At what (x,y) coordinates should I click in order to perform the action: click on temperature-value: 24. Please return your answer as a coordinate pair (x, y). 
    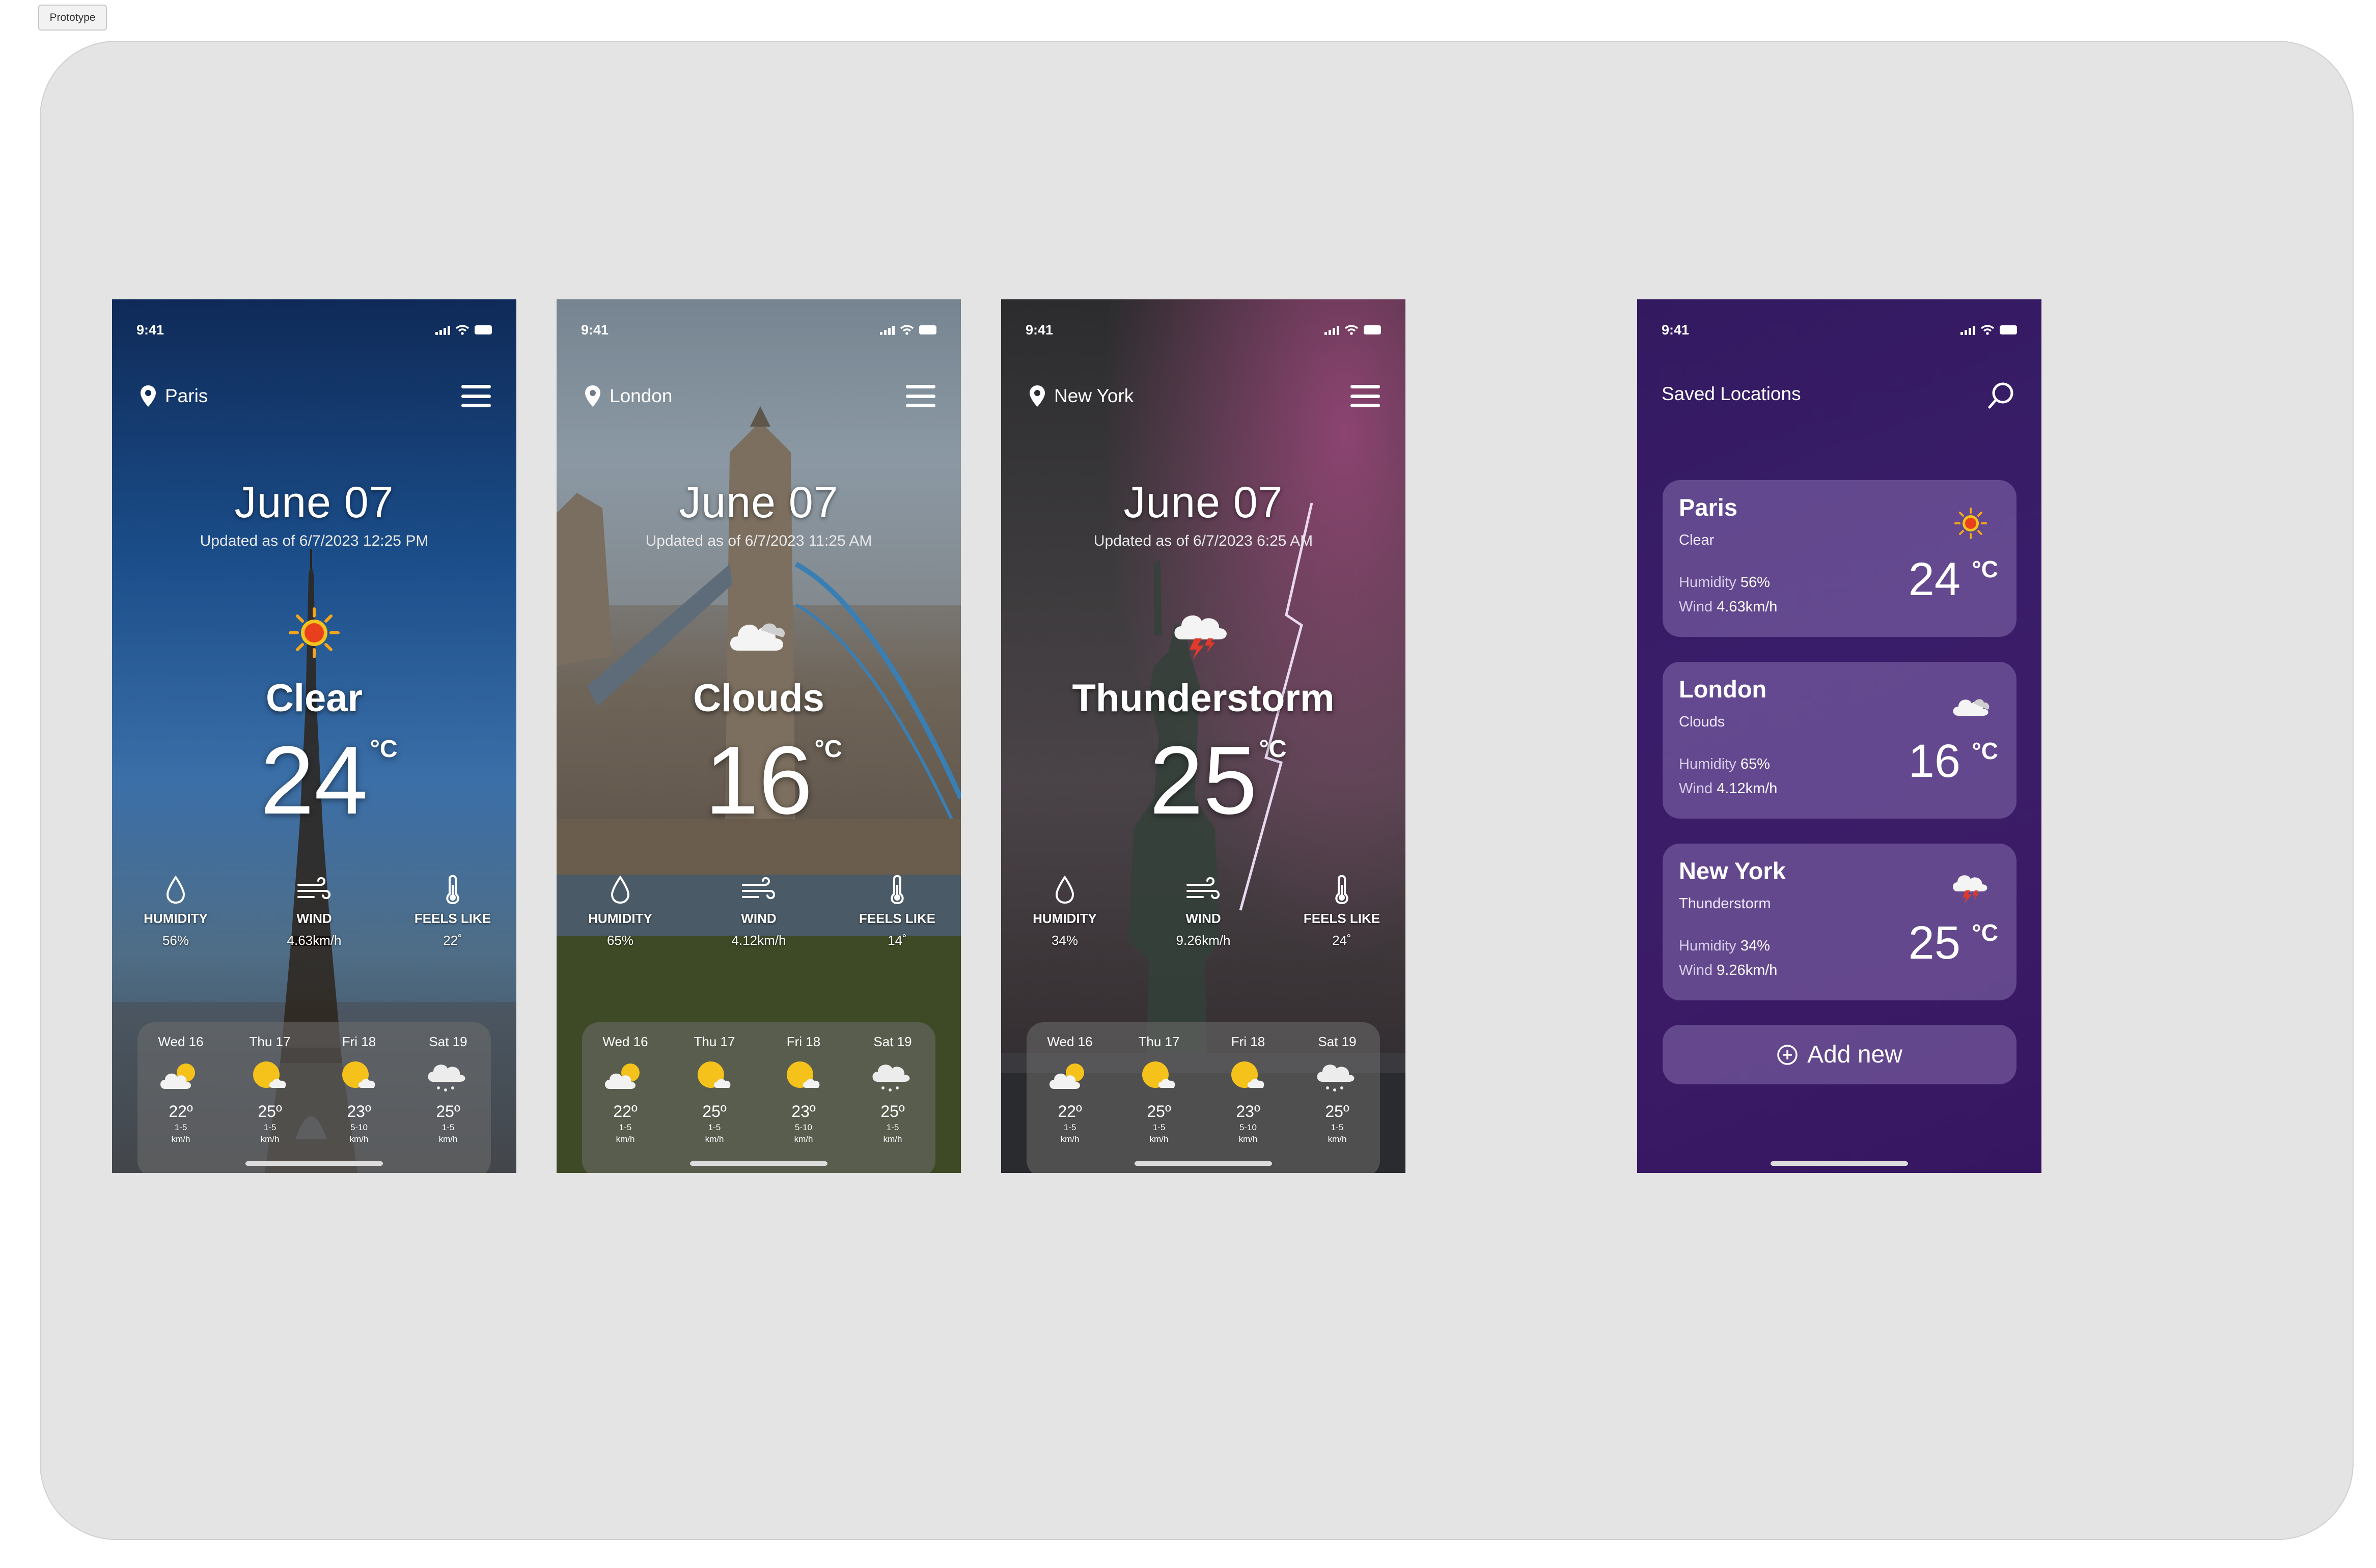
    Looking at the image, I should click on (314, 780).